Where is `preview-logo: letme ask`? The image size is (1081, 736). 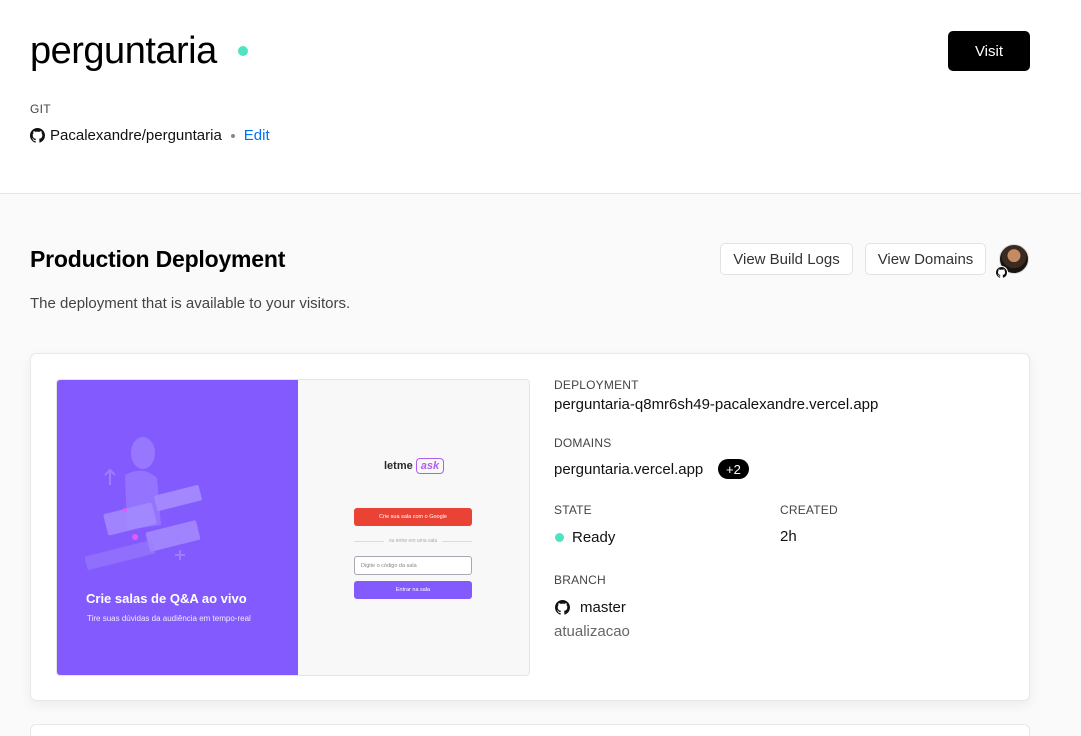 preview-logo: letme ask is located at coordinates (414, 466).